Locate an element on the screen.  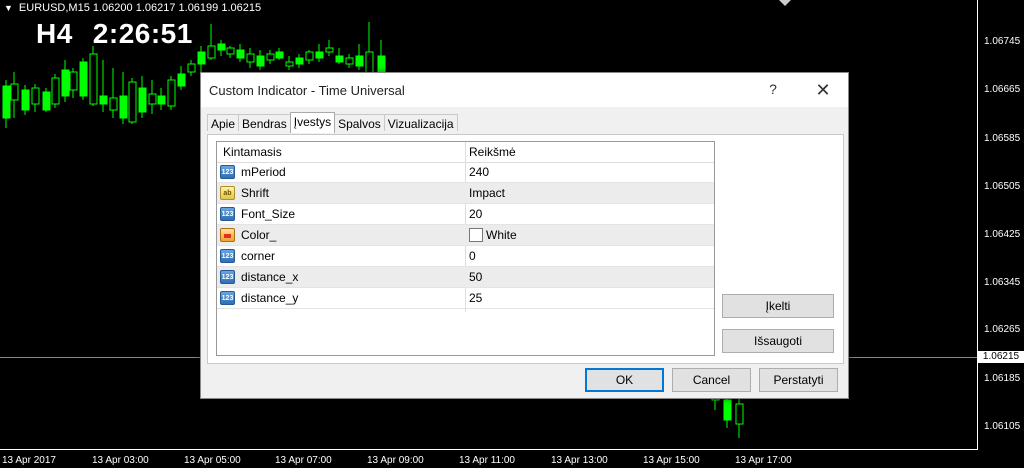
row-value-text: White is located at coordinates (501, 235).